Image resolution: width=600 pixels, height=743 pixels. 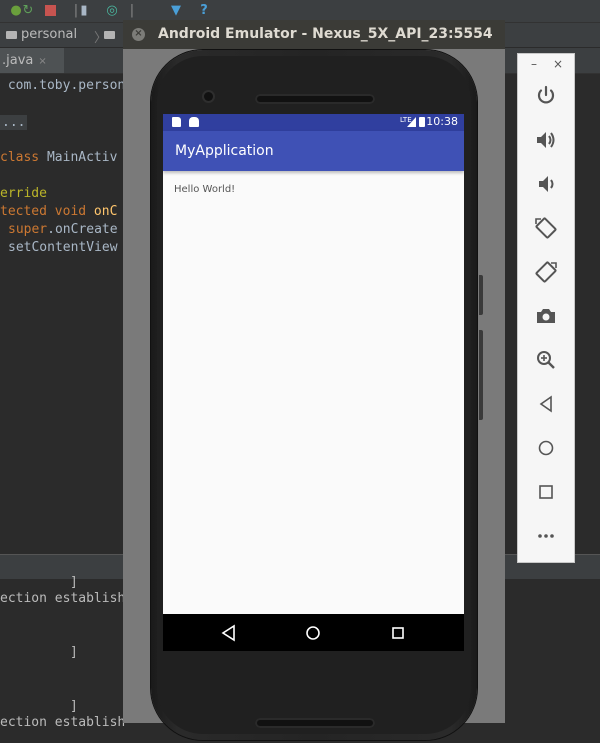 I want to click on nav-home-button, so click(x=313, y=633).